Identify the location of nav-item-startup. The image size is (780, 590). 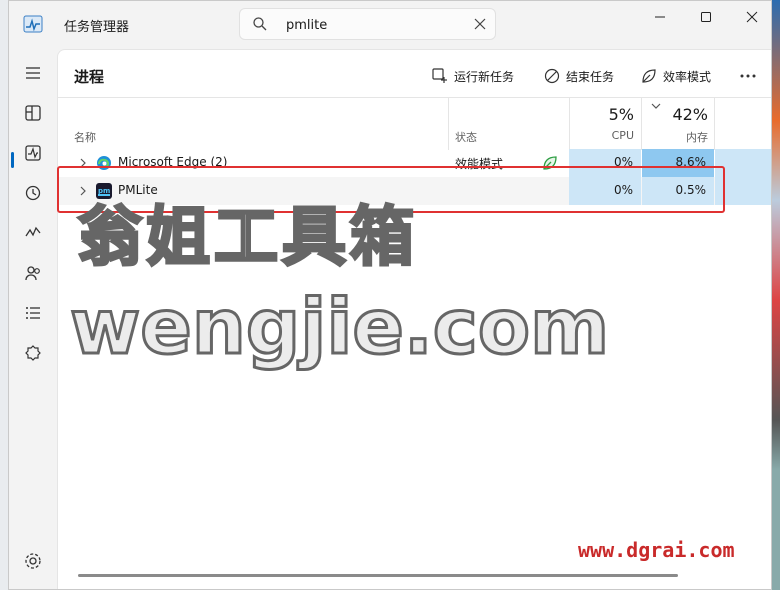
(33, 233).